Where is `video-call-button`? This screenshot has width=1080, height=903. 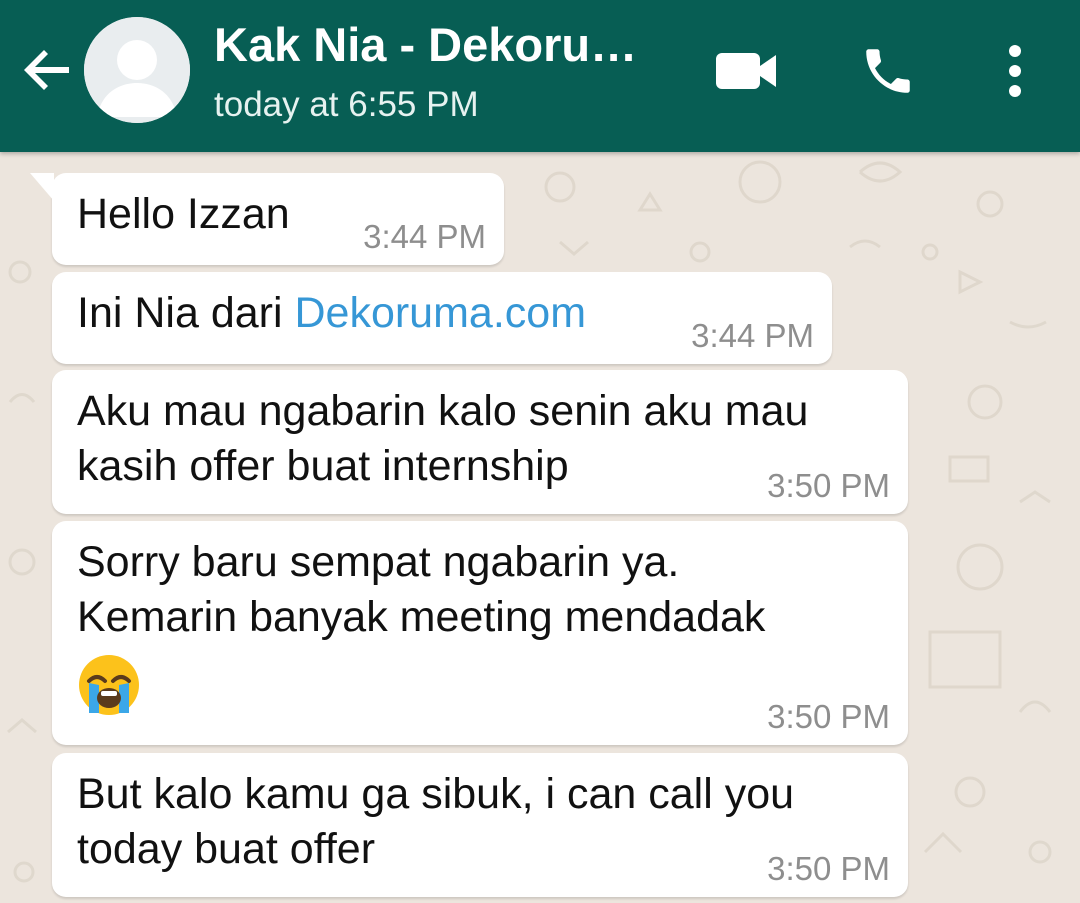 video-call-button is located at coordinates (746, 71).